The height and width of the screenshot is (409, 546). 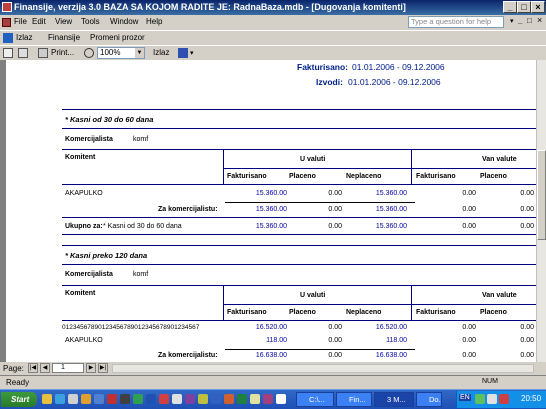 I want to click on section2-komercijalista-value: komf, so click(x=141, y=274).